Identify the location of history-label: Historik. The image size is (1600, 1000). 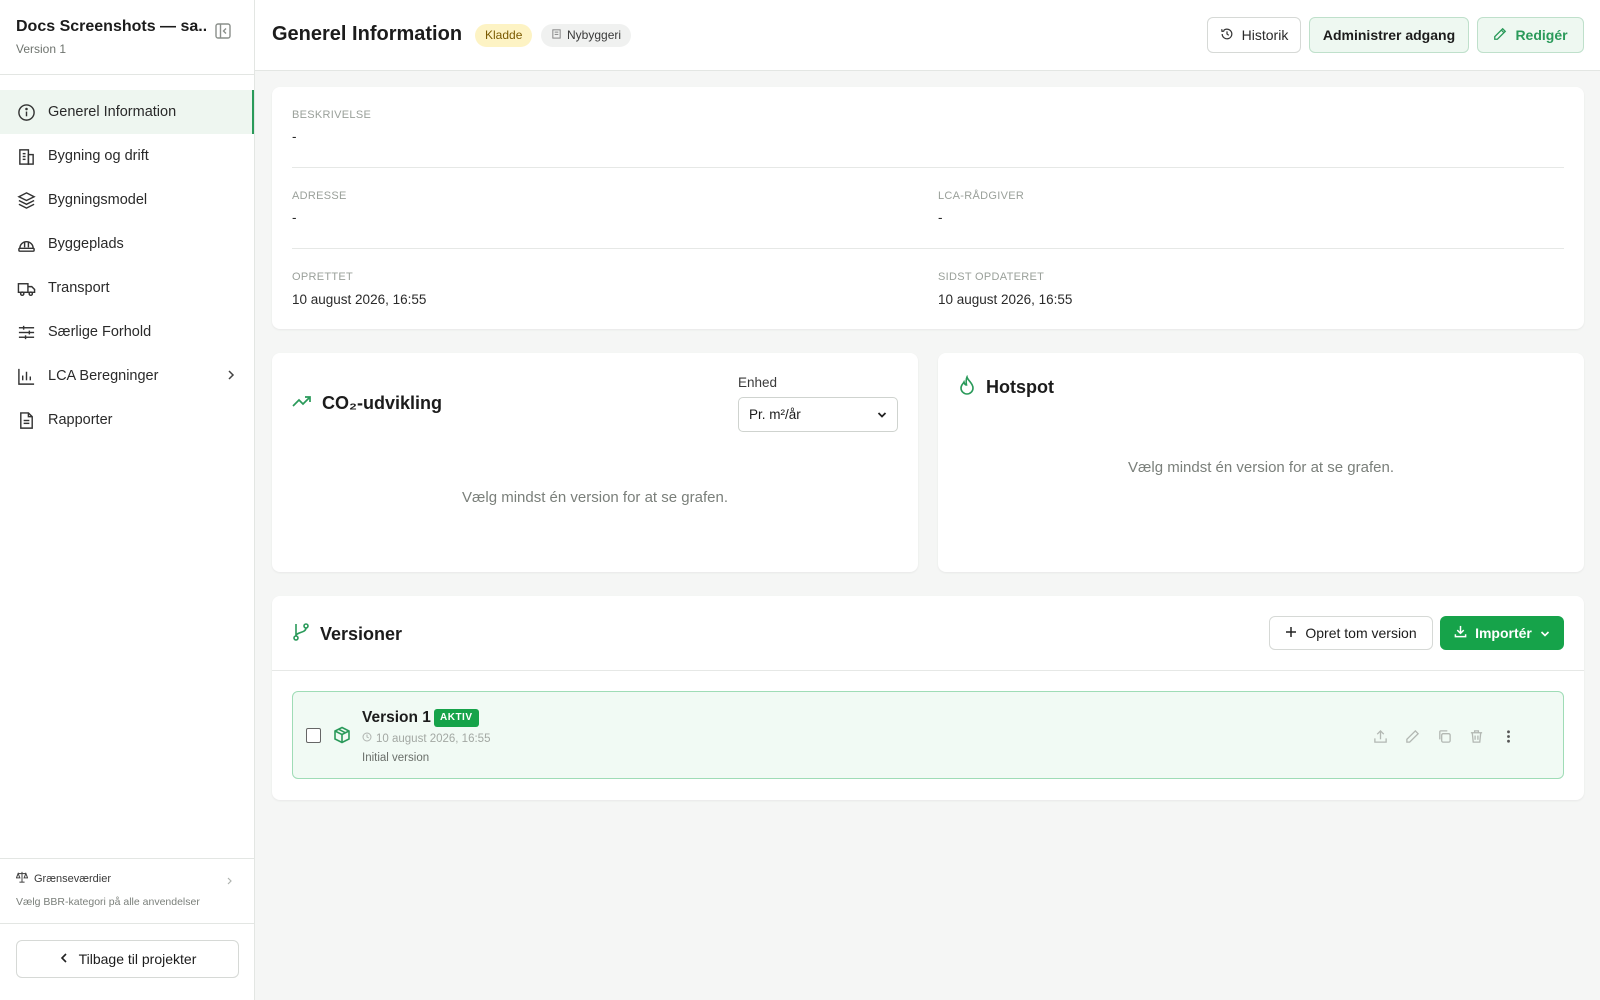
(1265, 35).